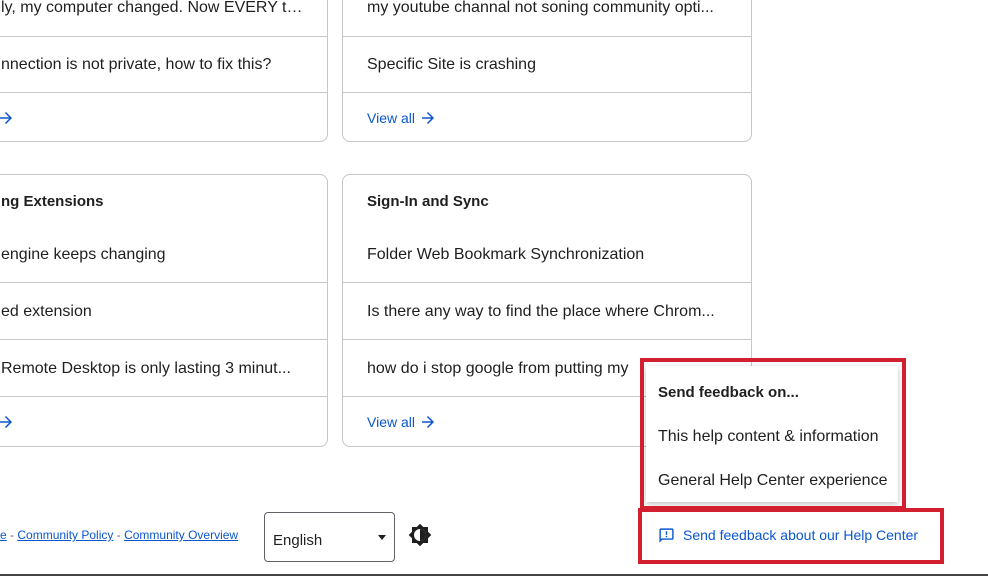 The width and height of the screenshot is (988, 576). I want to click on feedback-option-help-content: This help content & information, so click(768, 437).